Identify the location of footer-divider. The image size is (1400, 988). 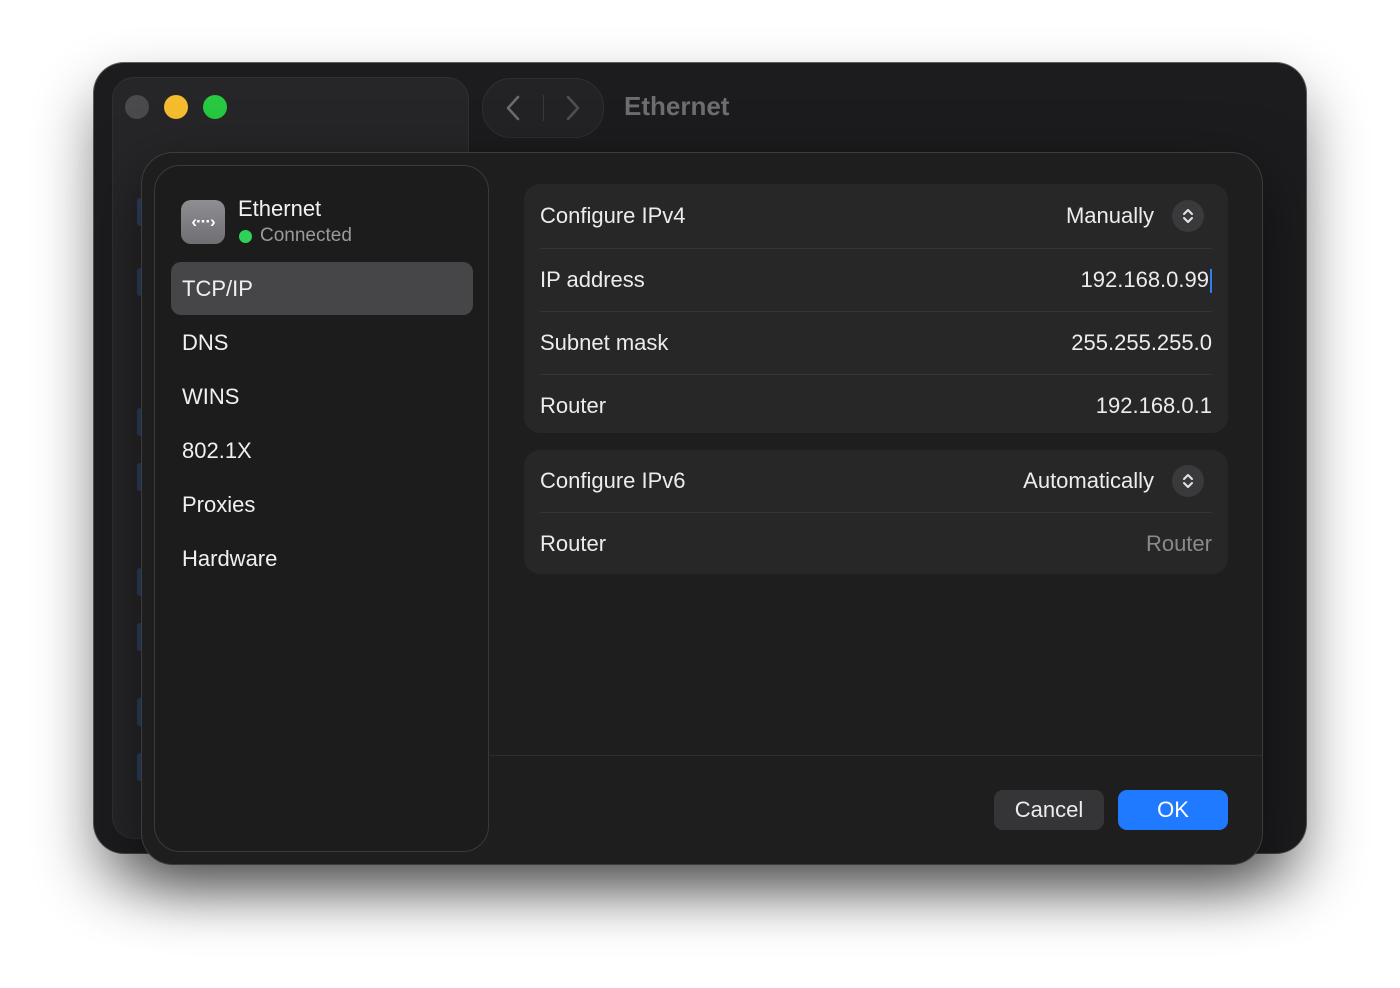
(875, 755).